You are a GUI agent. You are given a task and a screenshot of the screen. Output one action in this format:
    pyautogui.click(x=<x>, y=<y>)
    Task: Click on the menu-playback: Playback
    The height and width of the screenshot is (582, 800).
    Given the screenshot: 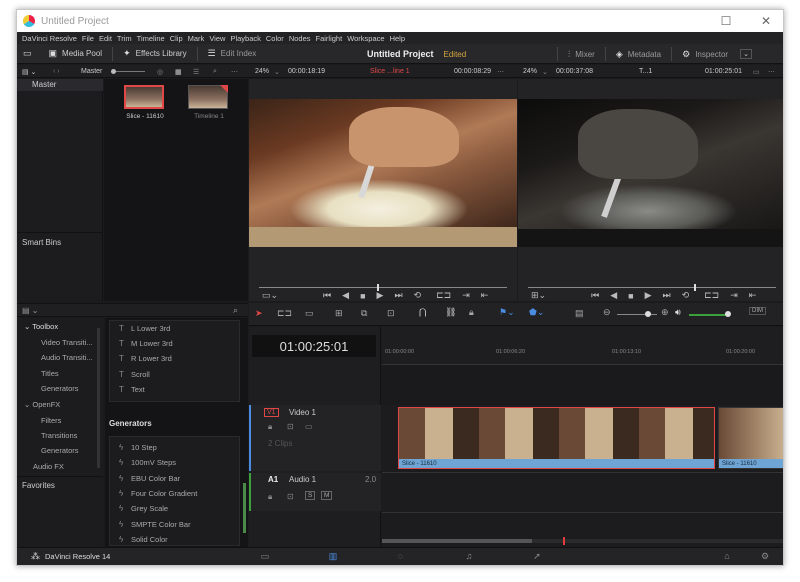 What is the action you would take?
    pyautogui.click(x=245, y=38)
    